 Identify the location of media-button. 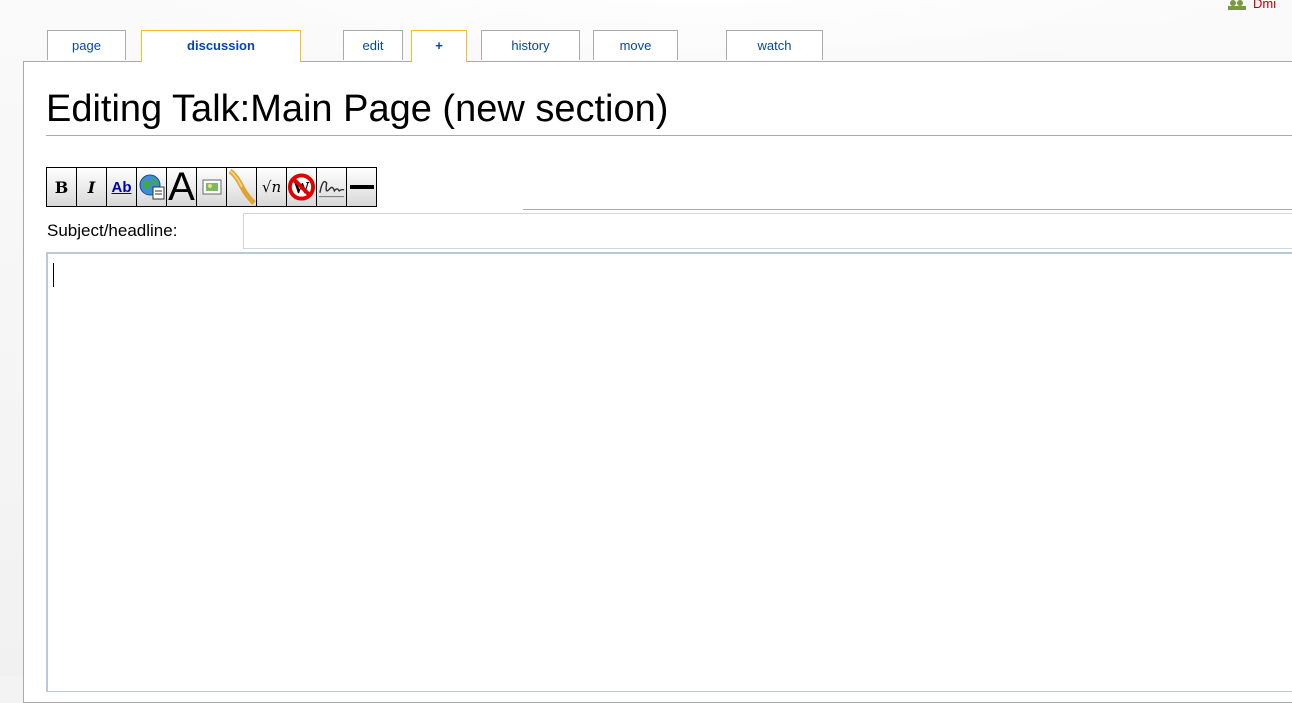
(241, 187).